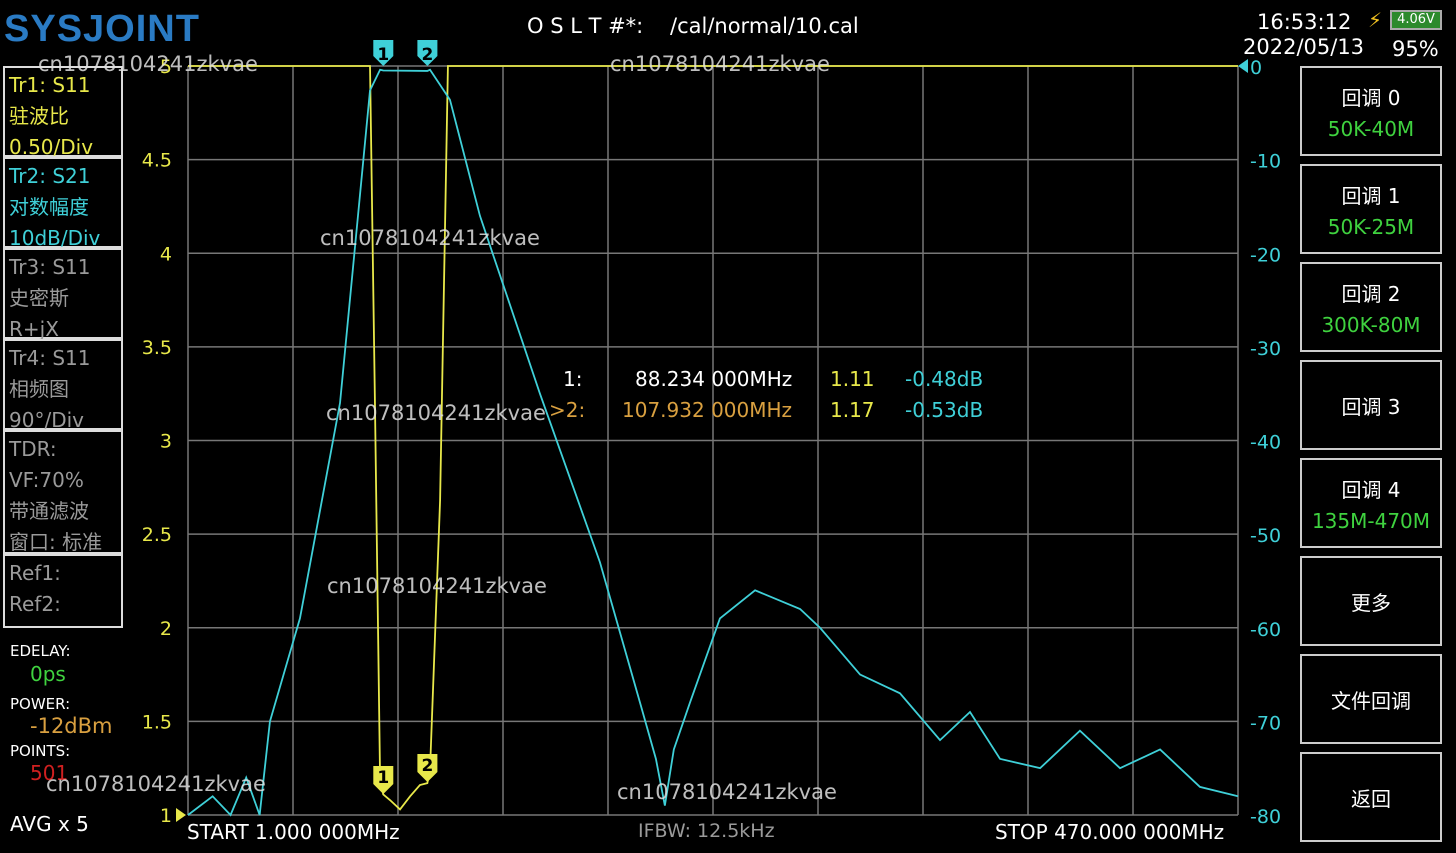 Image resolution: width=1456 pixels, height=853 pixels. What do you see at coordinates (181, 815) in the screenshot?
I see `swr-reference-arrow` at bounding box center [181, 815].